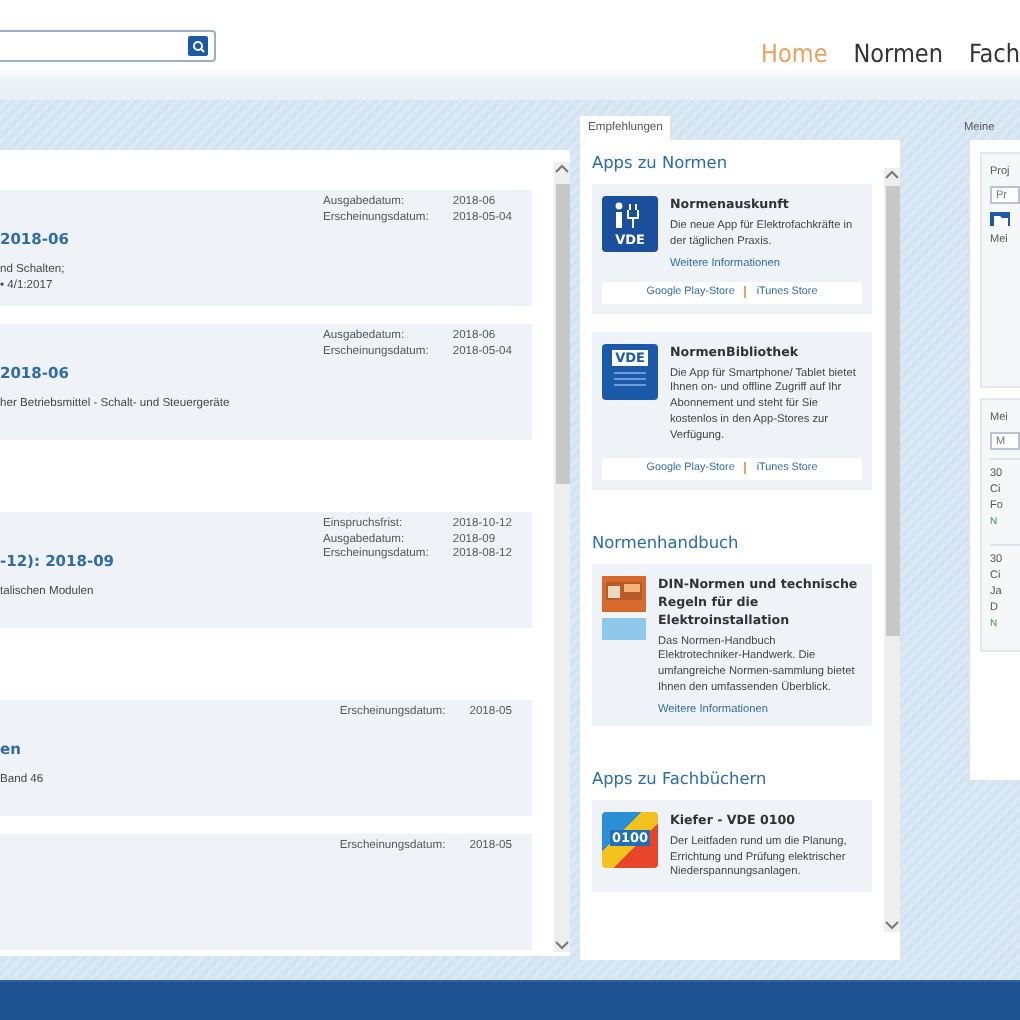 This screenshot has height=1020, width=1020. I want to click on folder-icon, so click(1000, 219).